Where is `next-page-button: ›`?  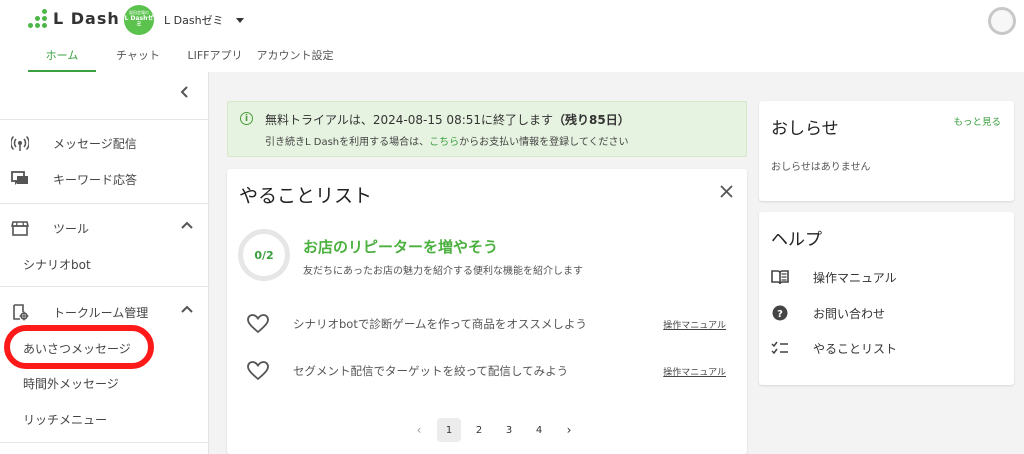 next-page-button: › is located at coordinates (569, 430).